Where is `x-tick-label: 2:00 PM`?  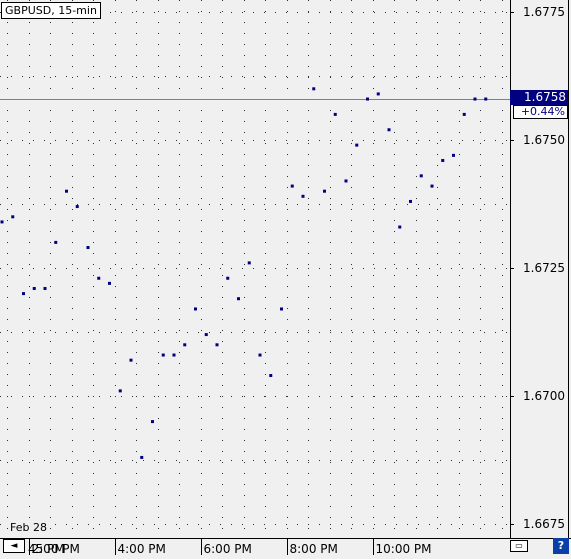
x-tick-label: 2:00 PM is located at coordinates (56, 548).